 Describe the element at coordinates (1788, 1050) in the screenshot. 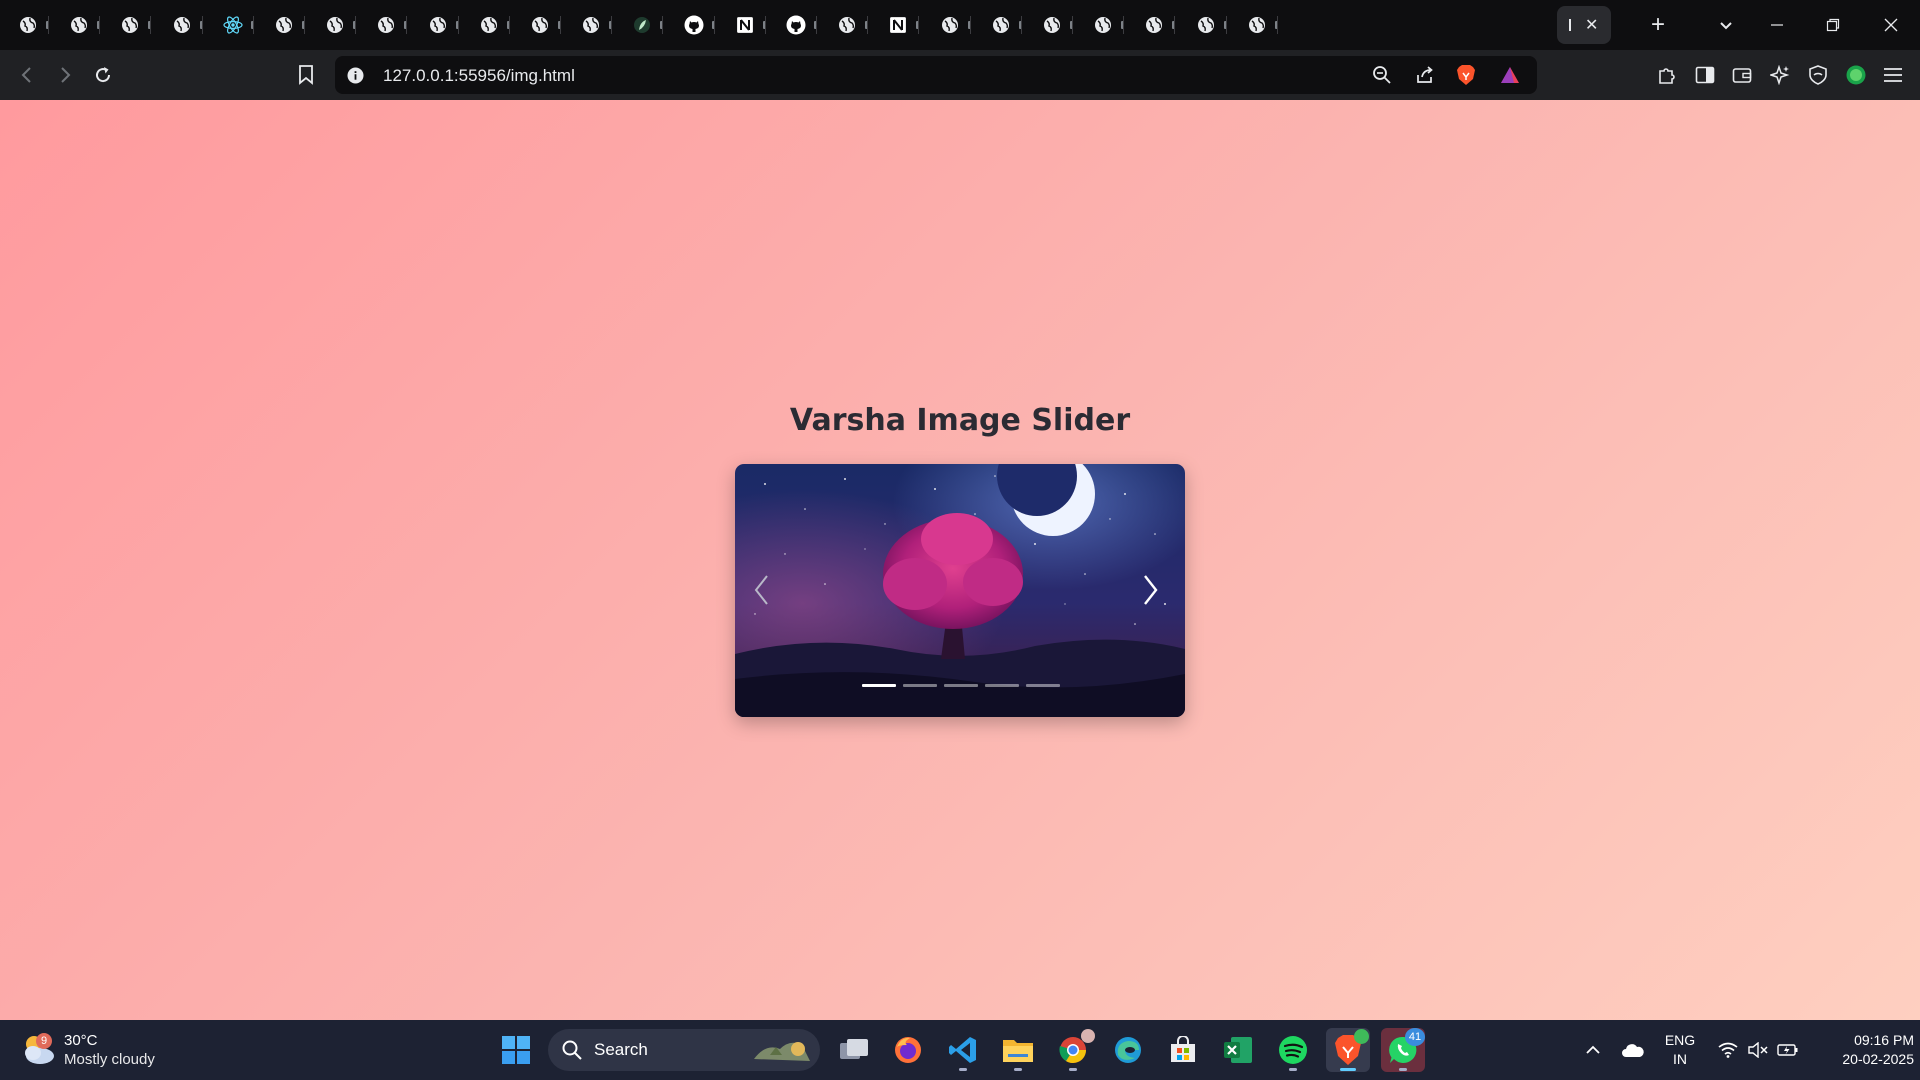

I see `battery-button` at that location.